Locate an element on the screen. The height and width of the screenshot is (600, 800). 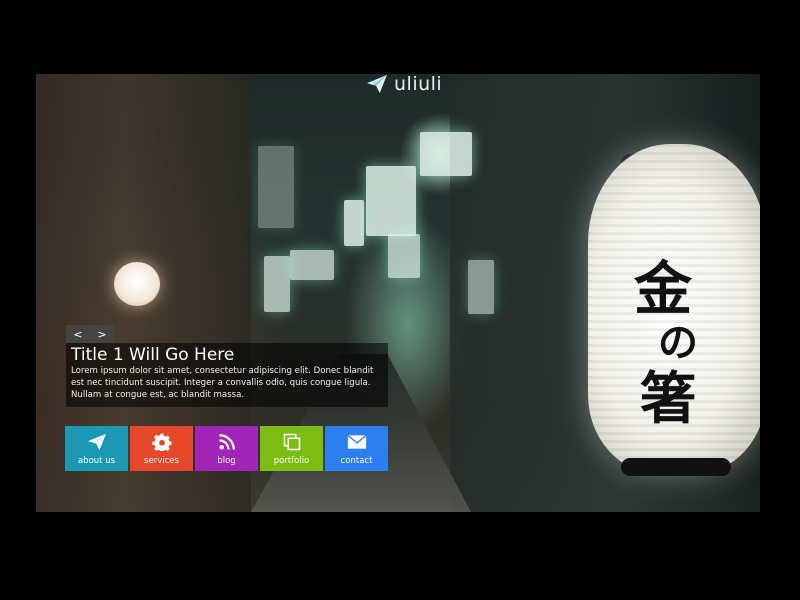
tile-contact: contact is located at coordinates (356, 448).